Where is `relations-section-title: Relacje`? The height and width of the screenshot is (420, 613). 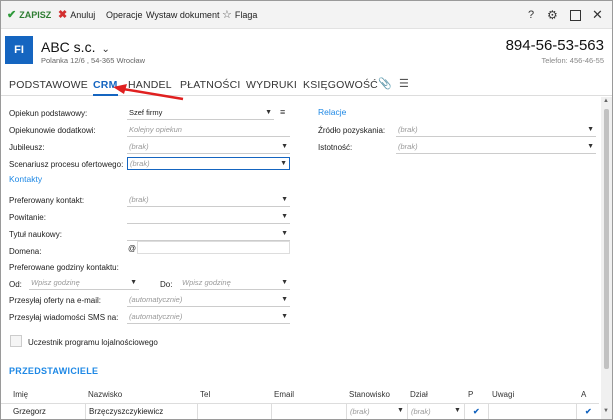
relations-section-title: Relacje is located at coordinates (332, 112).